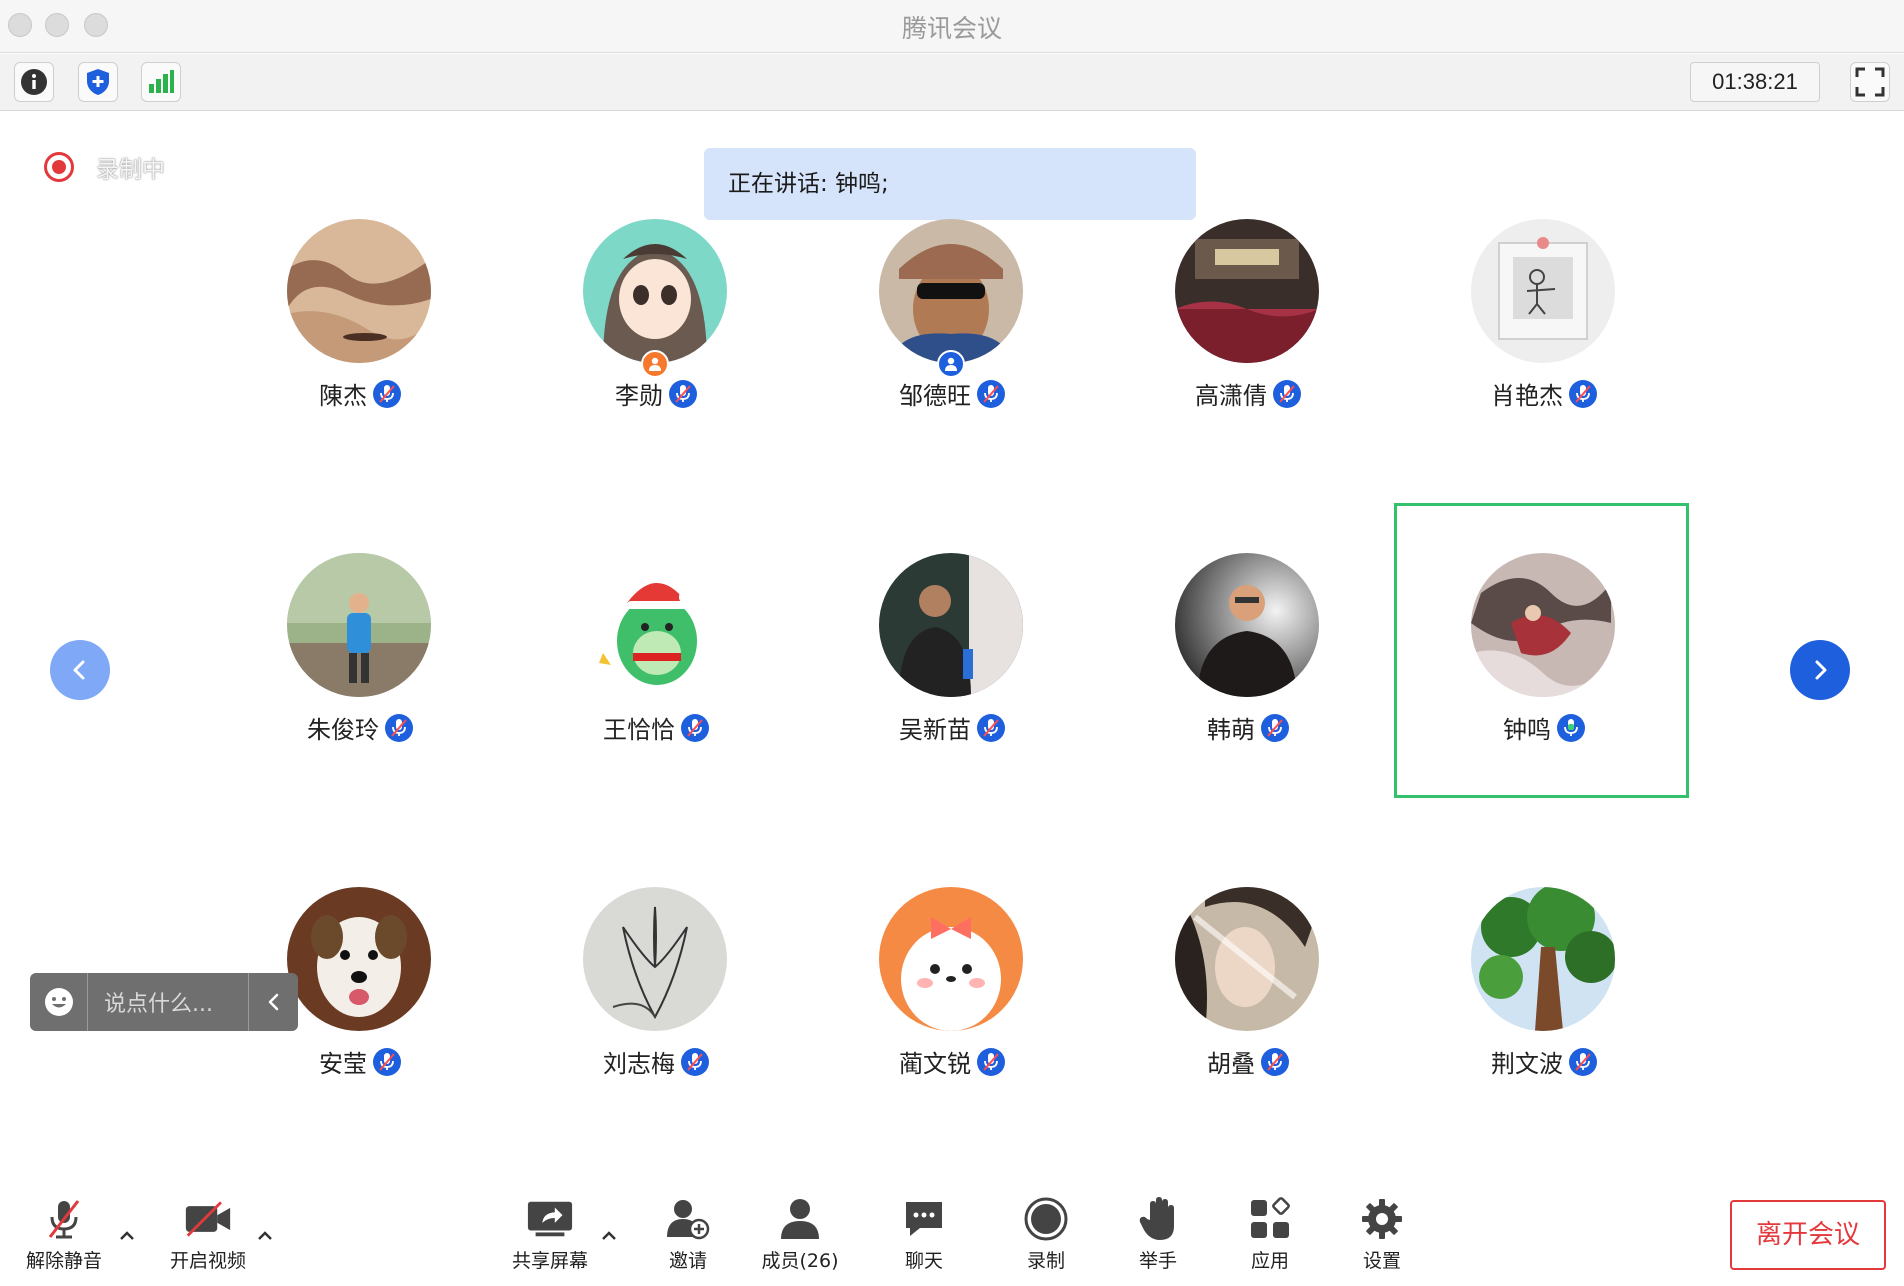 This screenshot has height=1286, width=1904. I want to click on participant-tile: 吴新苗, so click(952, 663).